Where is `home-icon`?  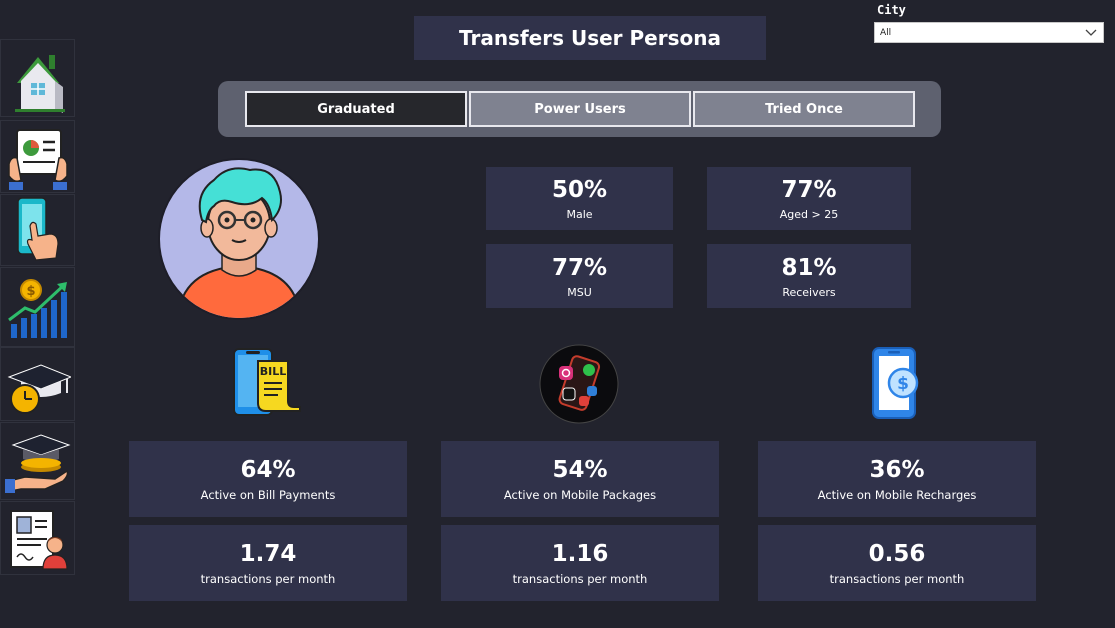 home-icon is located at coordinates (39, 84).